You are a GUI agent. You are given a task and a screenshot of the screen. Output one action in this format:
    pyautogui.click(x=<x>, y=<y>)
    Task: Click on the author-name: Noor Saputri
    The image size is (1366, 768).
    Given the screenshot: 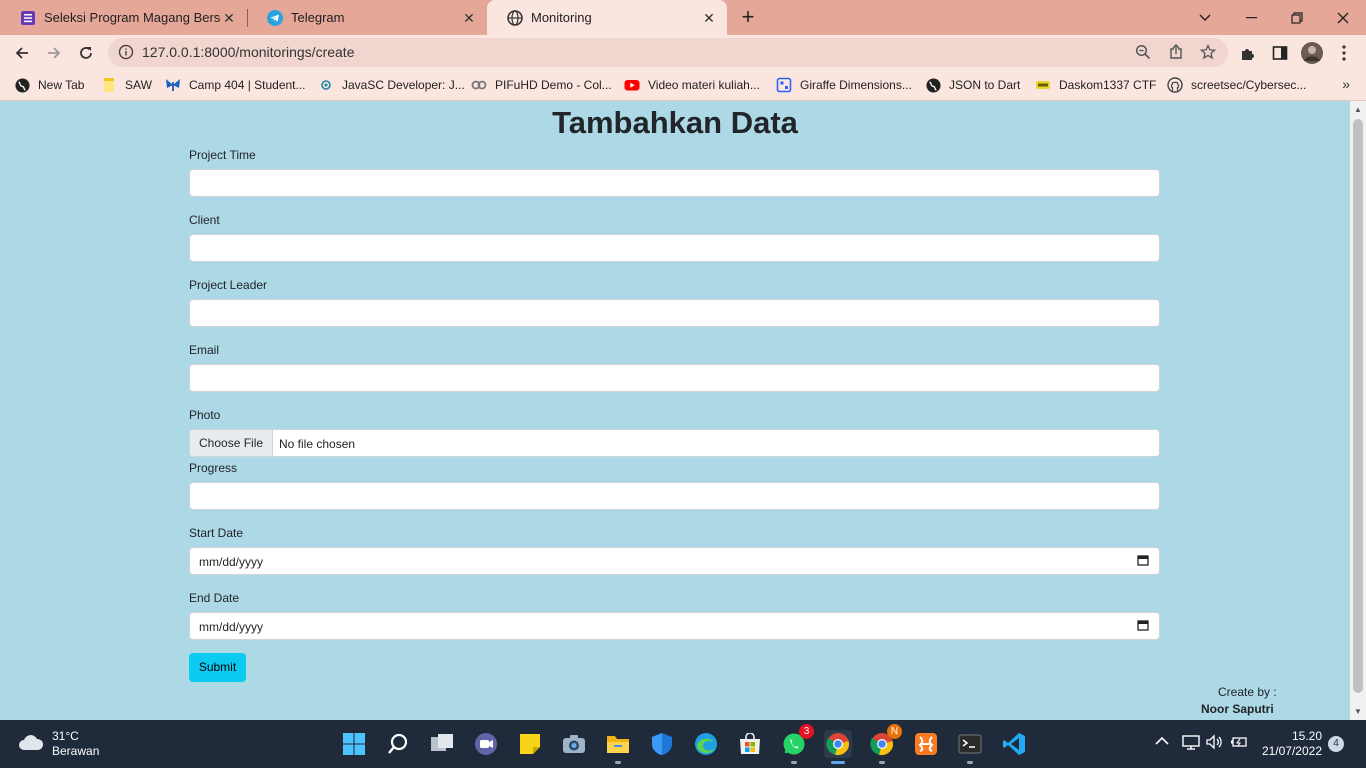 What is the action you would take?
    pyautogui.click(x=1237, y=709)
    